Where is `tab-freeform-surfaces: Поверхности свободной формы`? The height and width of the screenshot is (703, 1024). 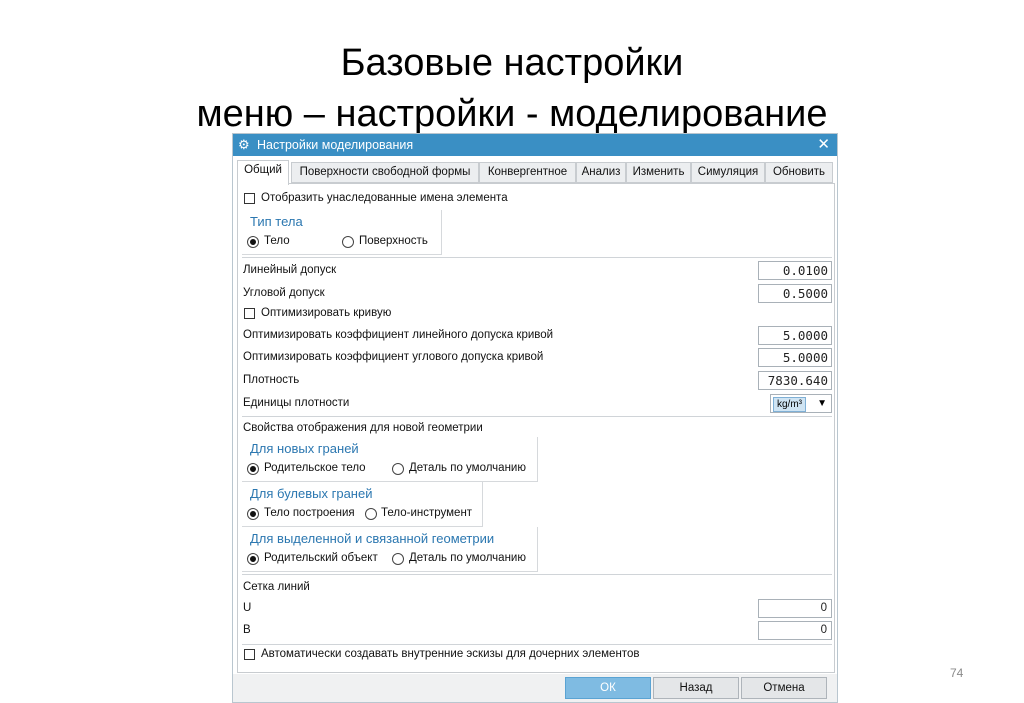 tab-freeform-surfaces: Поверхности свободной формы is located at coordinates (385, 172).